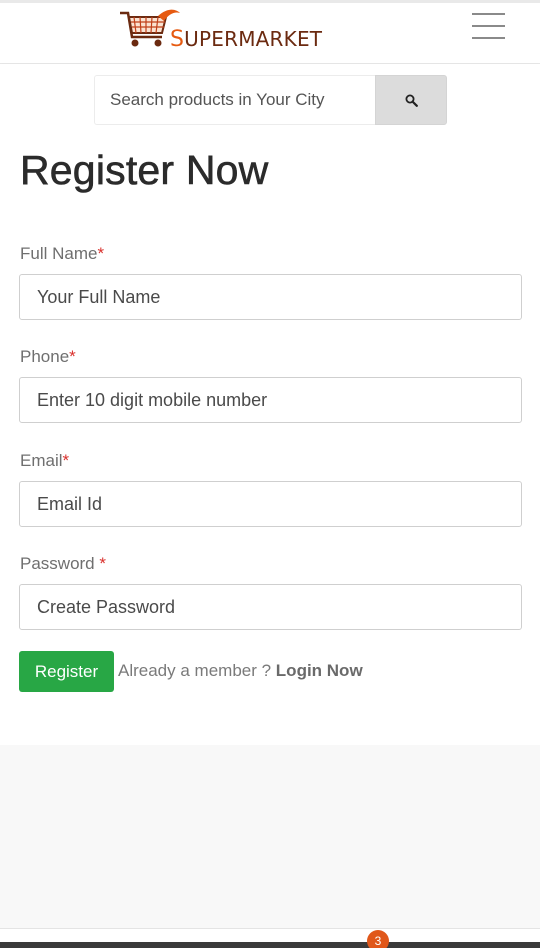 Image resolution: width=540 pixels, height=948 pixels. Describe the element at coordinates (270, 400) in the screenshot. I see `phone-input` at that location.